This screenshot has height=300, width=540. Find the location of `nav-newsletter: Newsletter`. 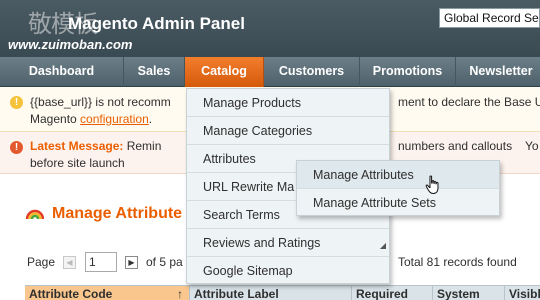

nav-newsletter: Newsletter is located at coordinates (498, 72).